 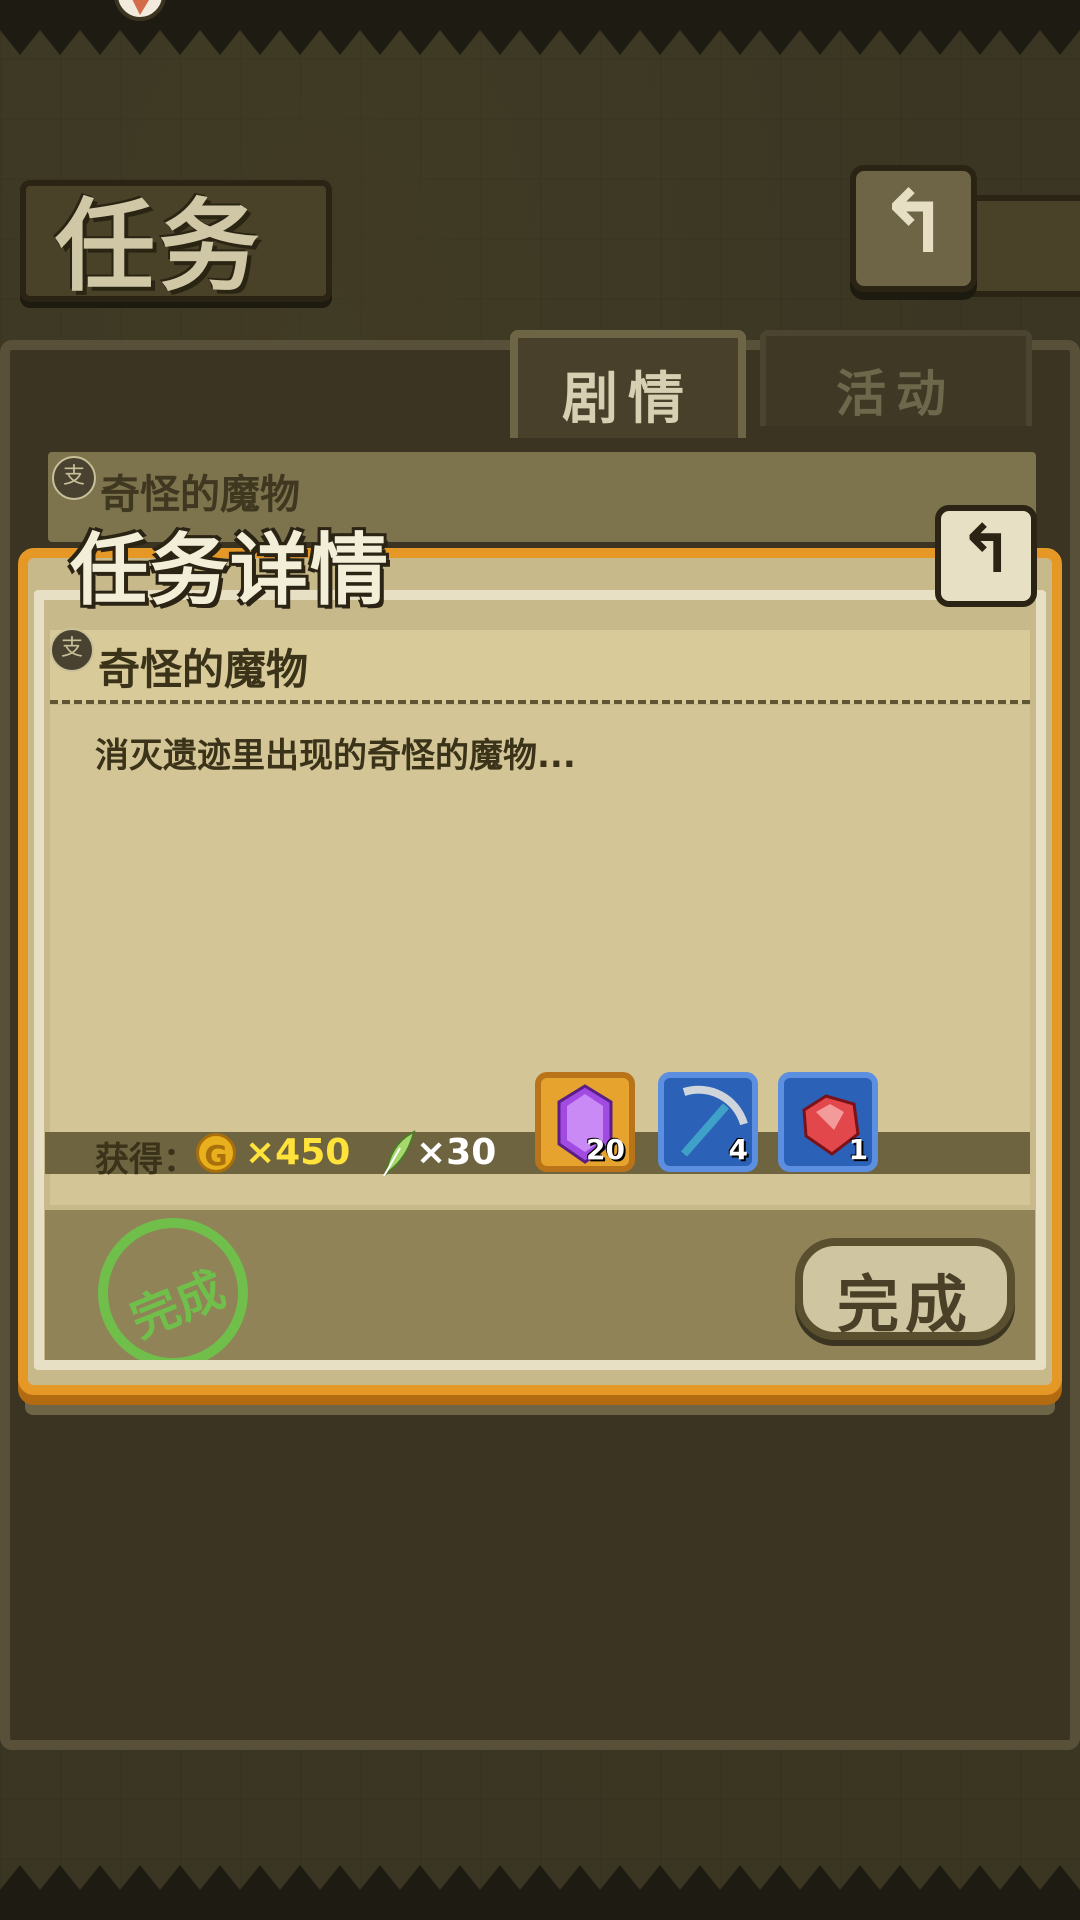 I want to click on tab-event-label: 活动, so click(x=896, y=394).